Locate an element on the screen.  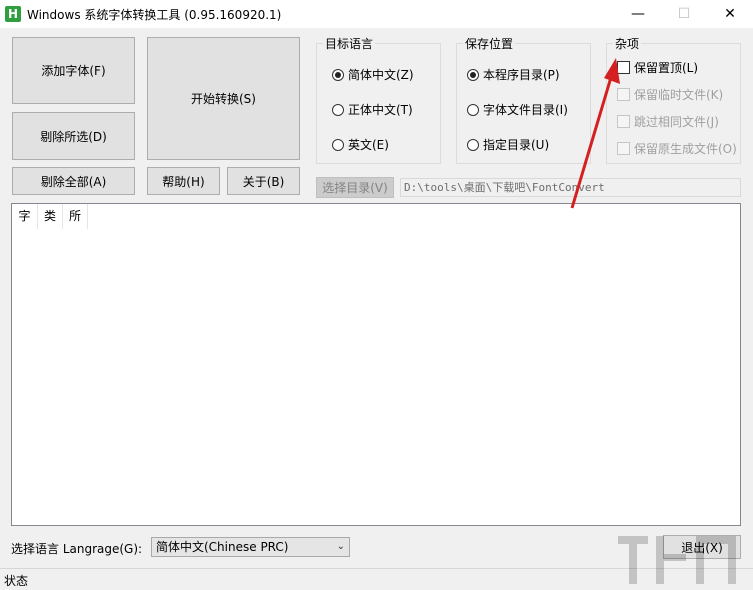
column-header: 类 is located at coordinates (50, 216).